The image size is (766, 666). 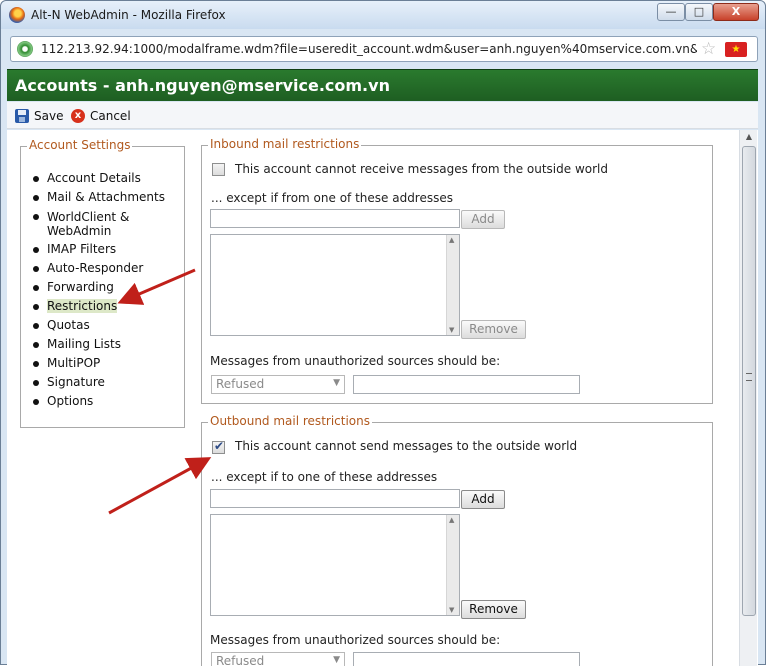 What do you see at coordinates (335, 498) in the screenshot?
I see `outbound-address-input` at bounding box center [335, 498].